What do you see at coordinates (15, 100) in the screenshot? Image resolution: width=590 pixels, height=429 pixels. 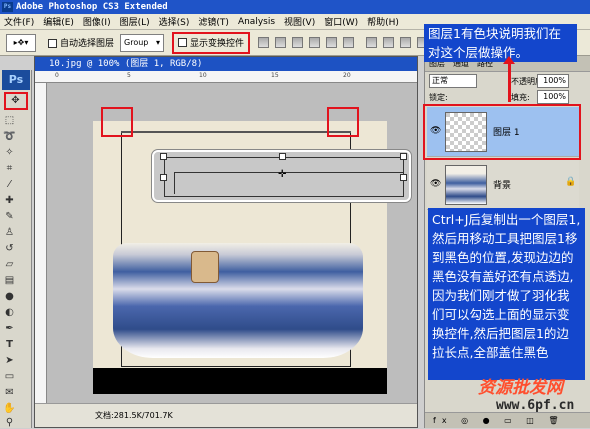 I see `move-tool-icon: ✥` at bounding box center [15, 100].